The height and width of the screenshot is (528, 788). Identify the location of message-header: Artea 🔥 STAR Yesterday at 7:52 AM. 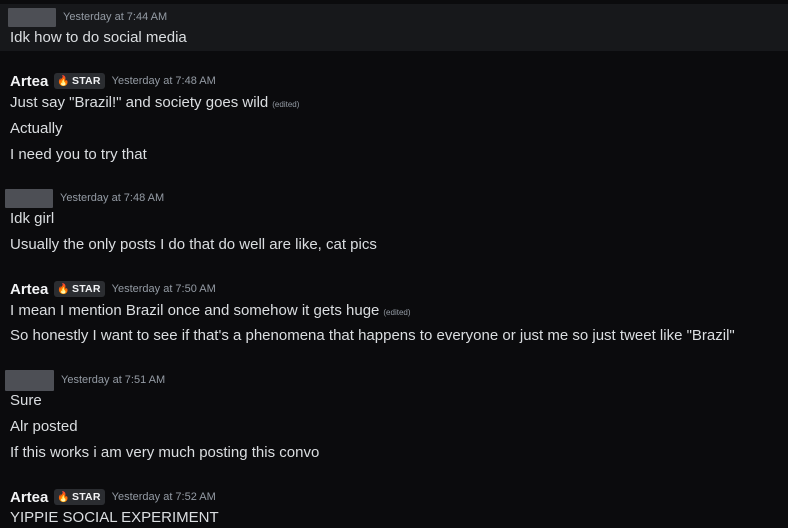
(113, 497).